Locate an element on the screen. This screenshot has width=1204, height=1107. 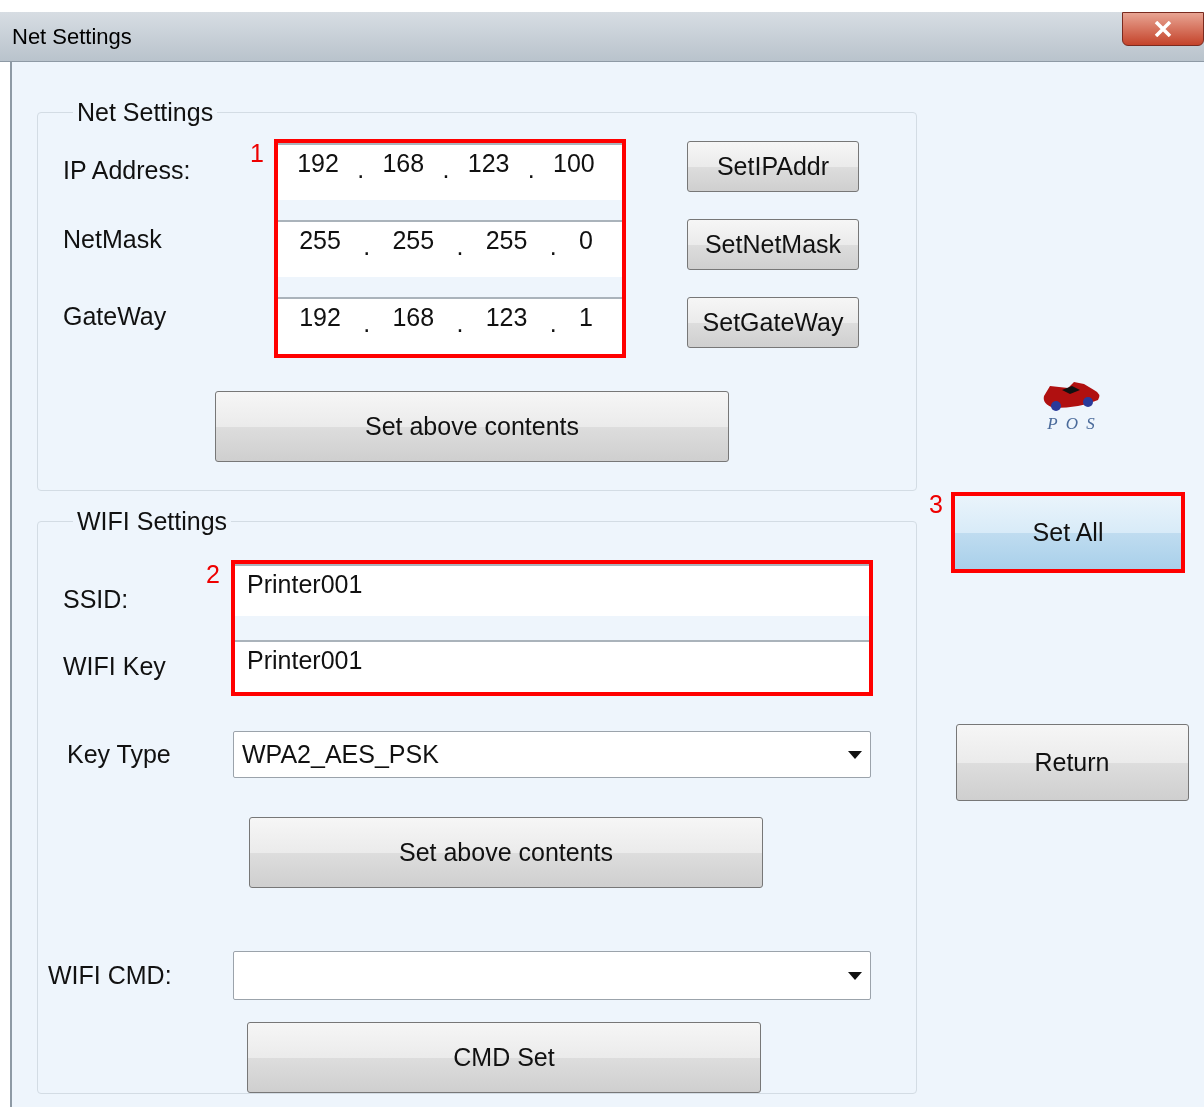
set-button: SetIPAddr is located at coordinates (773, 166).